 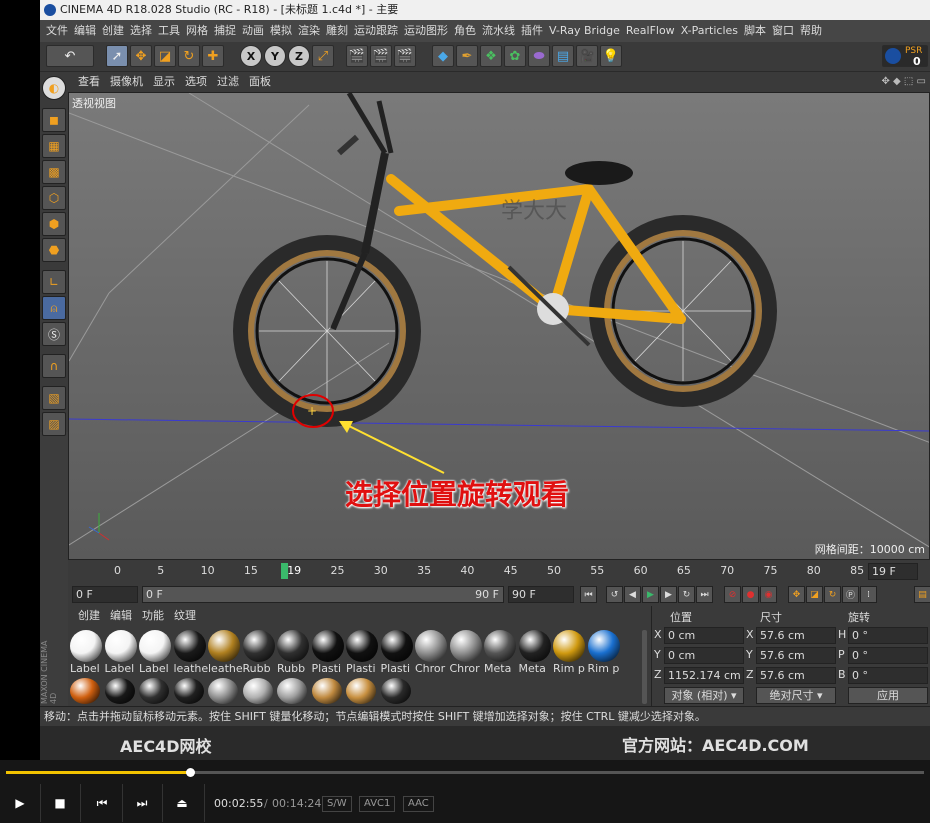 I want to click on menu-item-20: 窗口, so click(x=783, y=30).